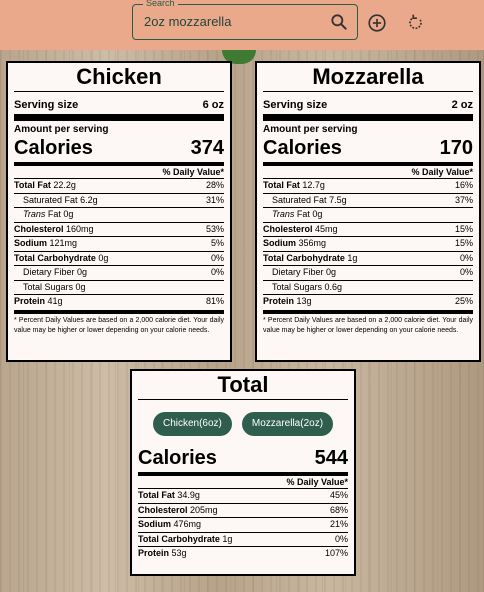  Describe the element at coordinates (456, 148) in the screenshot. I see `calories-value: 170` at that location.